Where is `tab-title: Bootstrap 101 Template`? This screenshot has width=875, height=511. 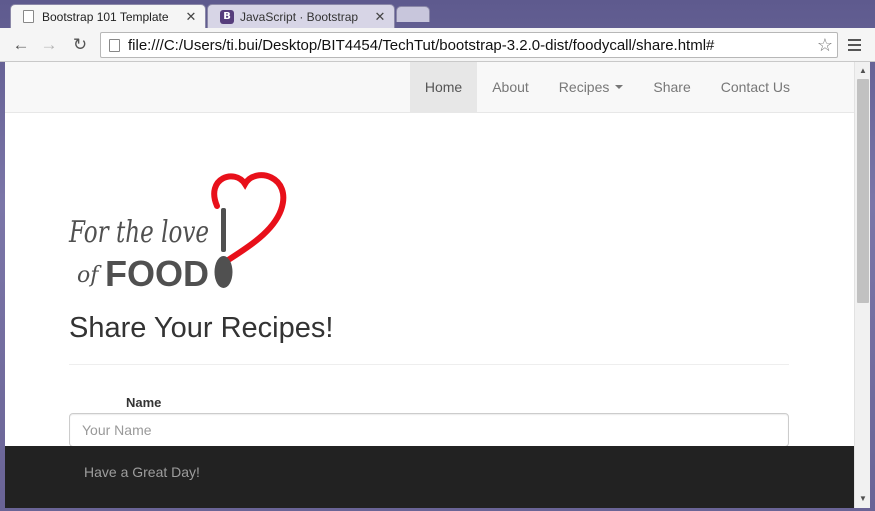 tab-title: Bootstrap 101 Template is located at coordinates (105, 16).